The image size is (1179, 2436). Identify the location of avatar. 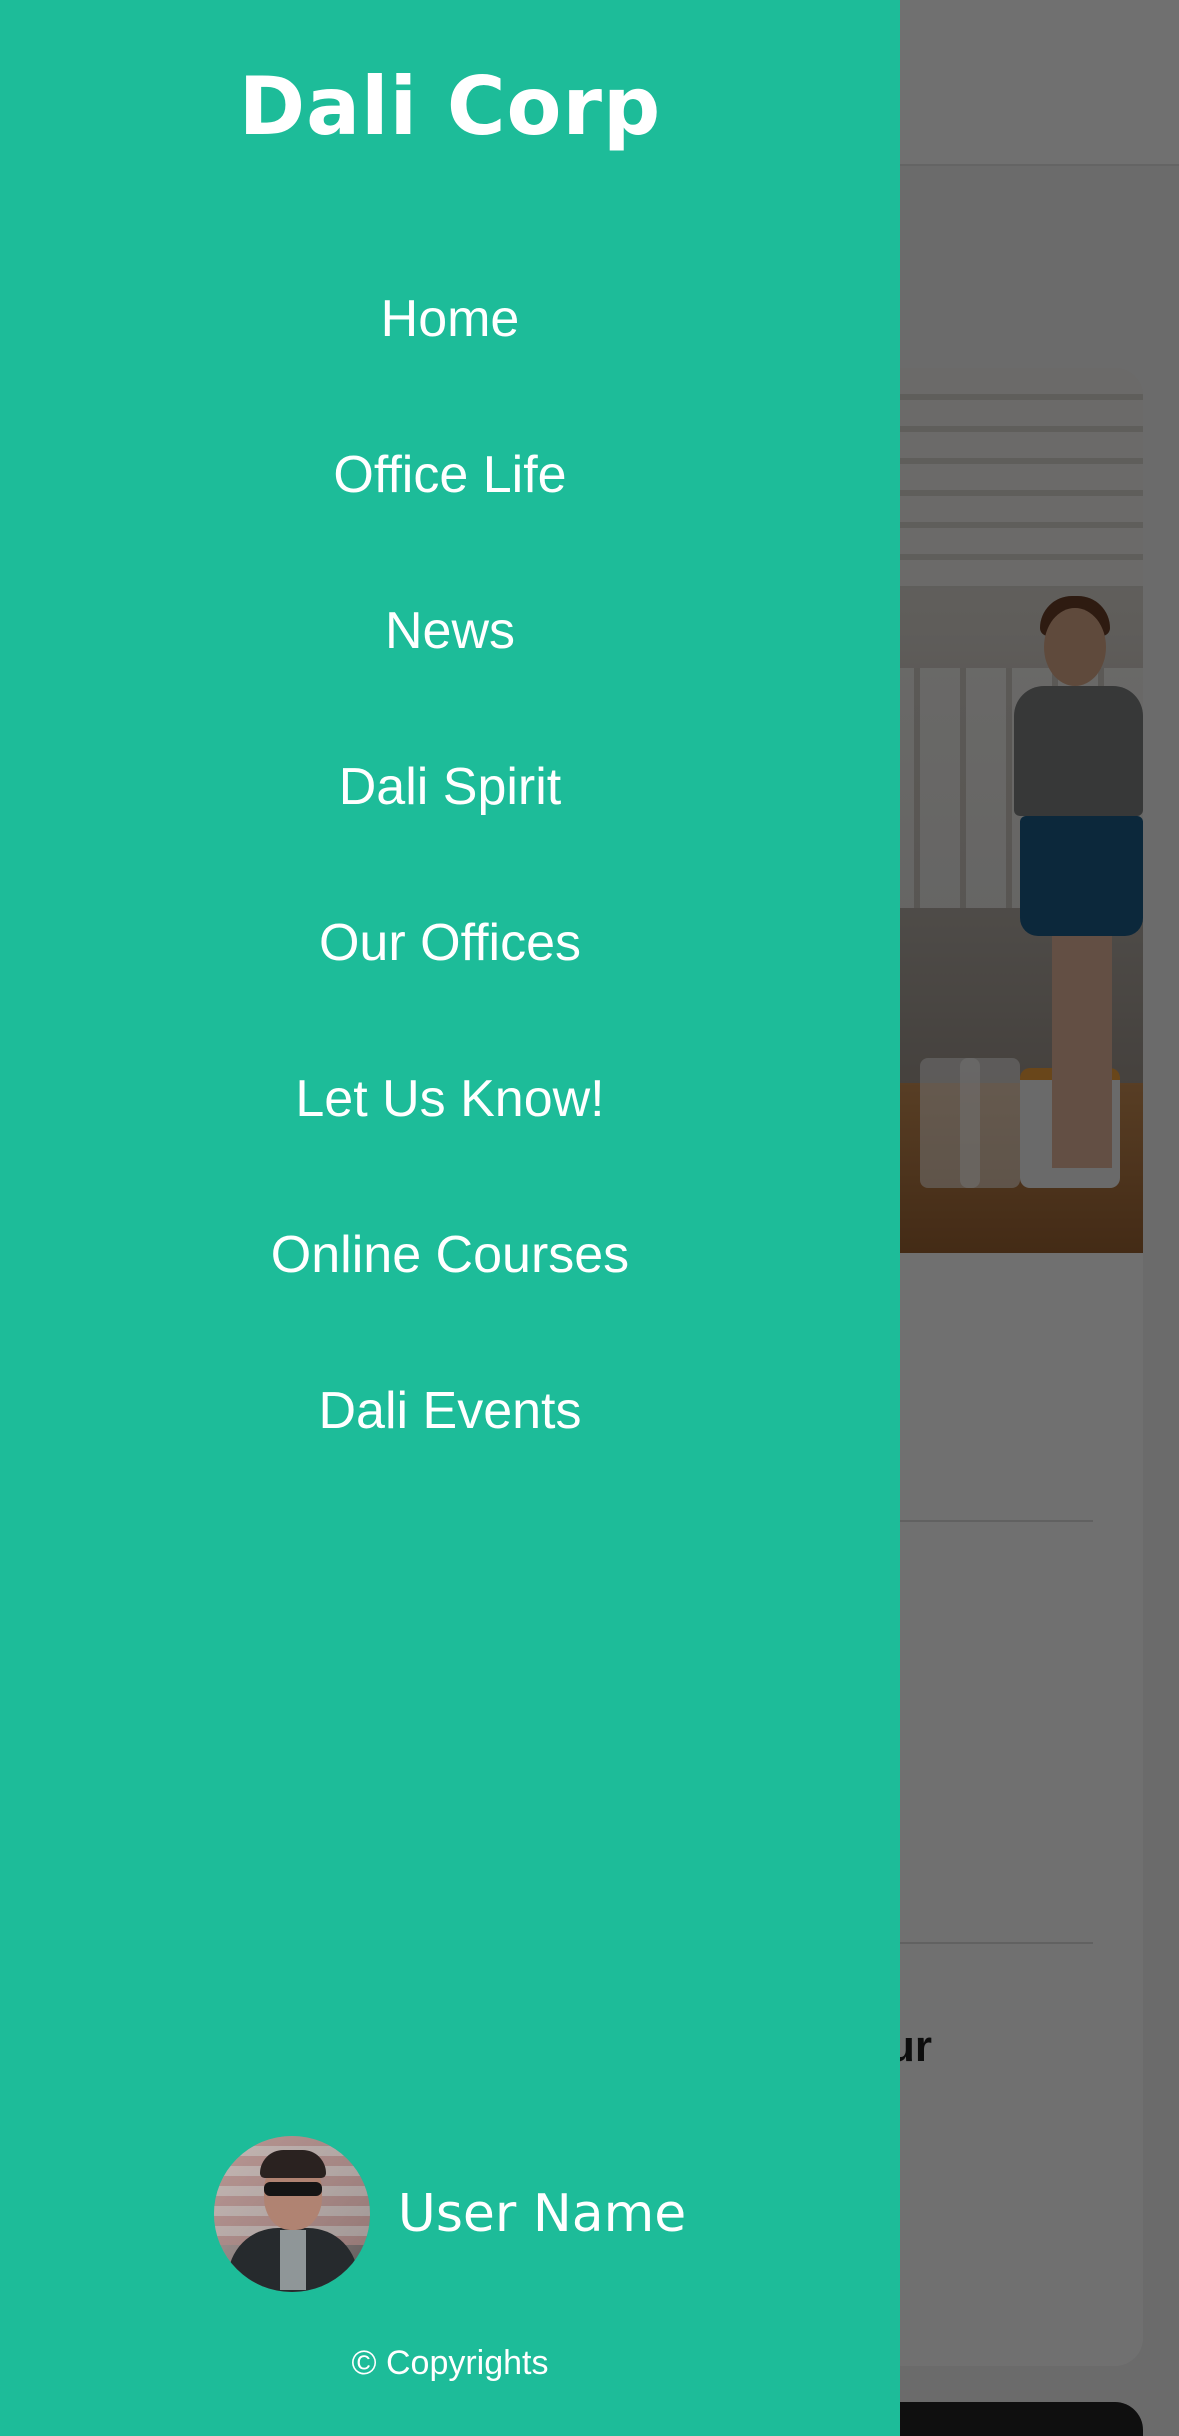
(291, 2214).